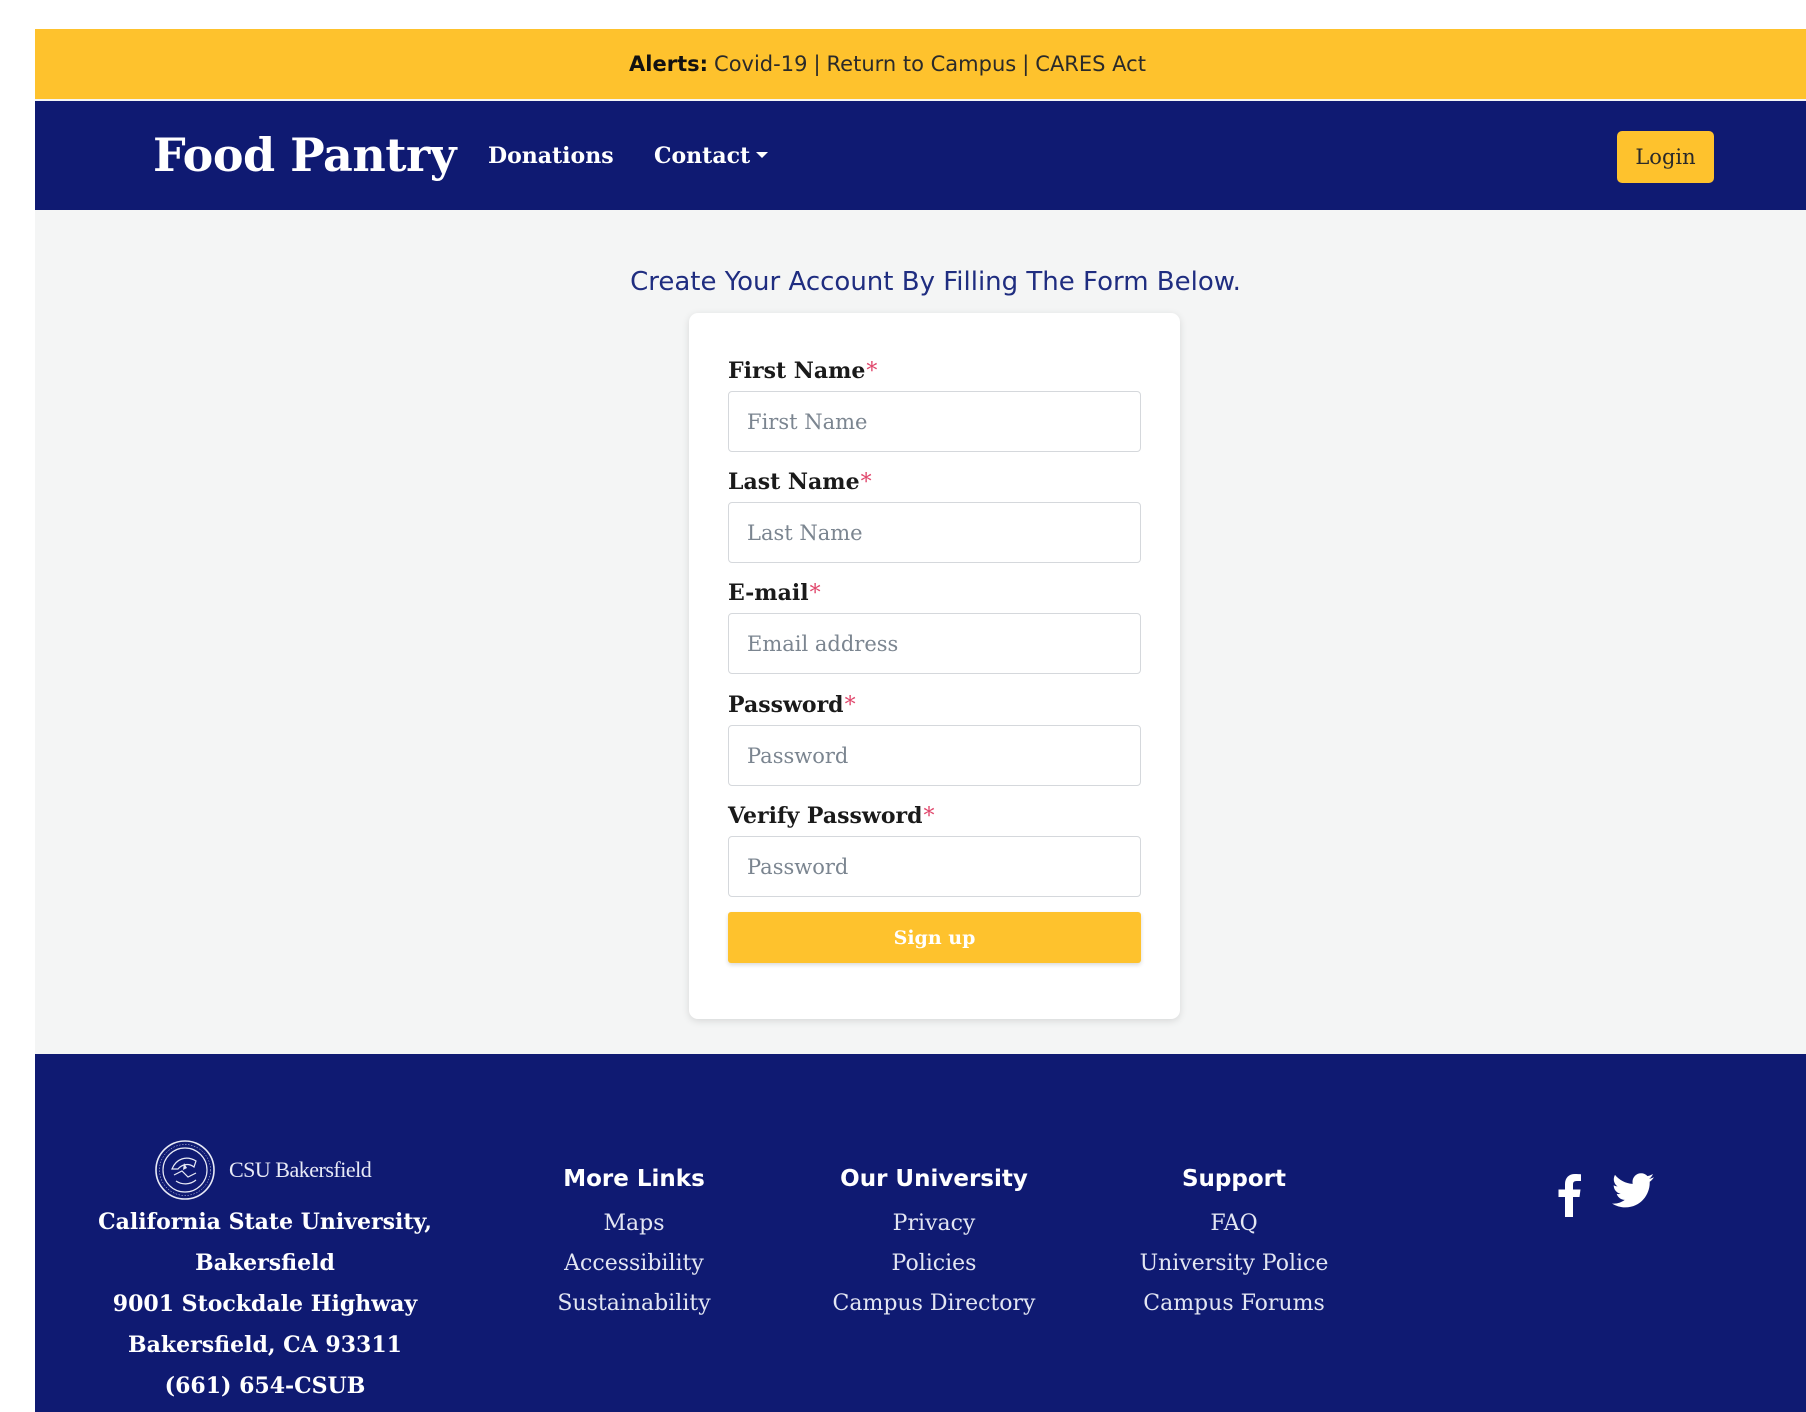 The image size is (1806, 1412). Describe the element at coordinates (934, 643) in the screenshot. I see `email-input` at that location.